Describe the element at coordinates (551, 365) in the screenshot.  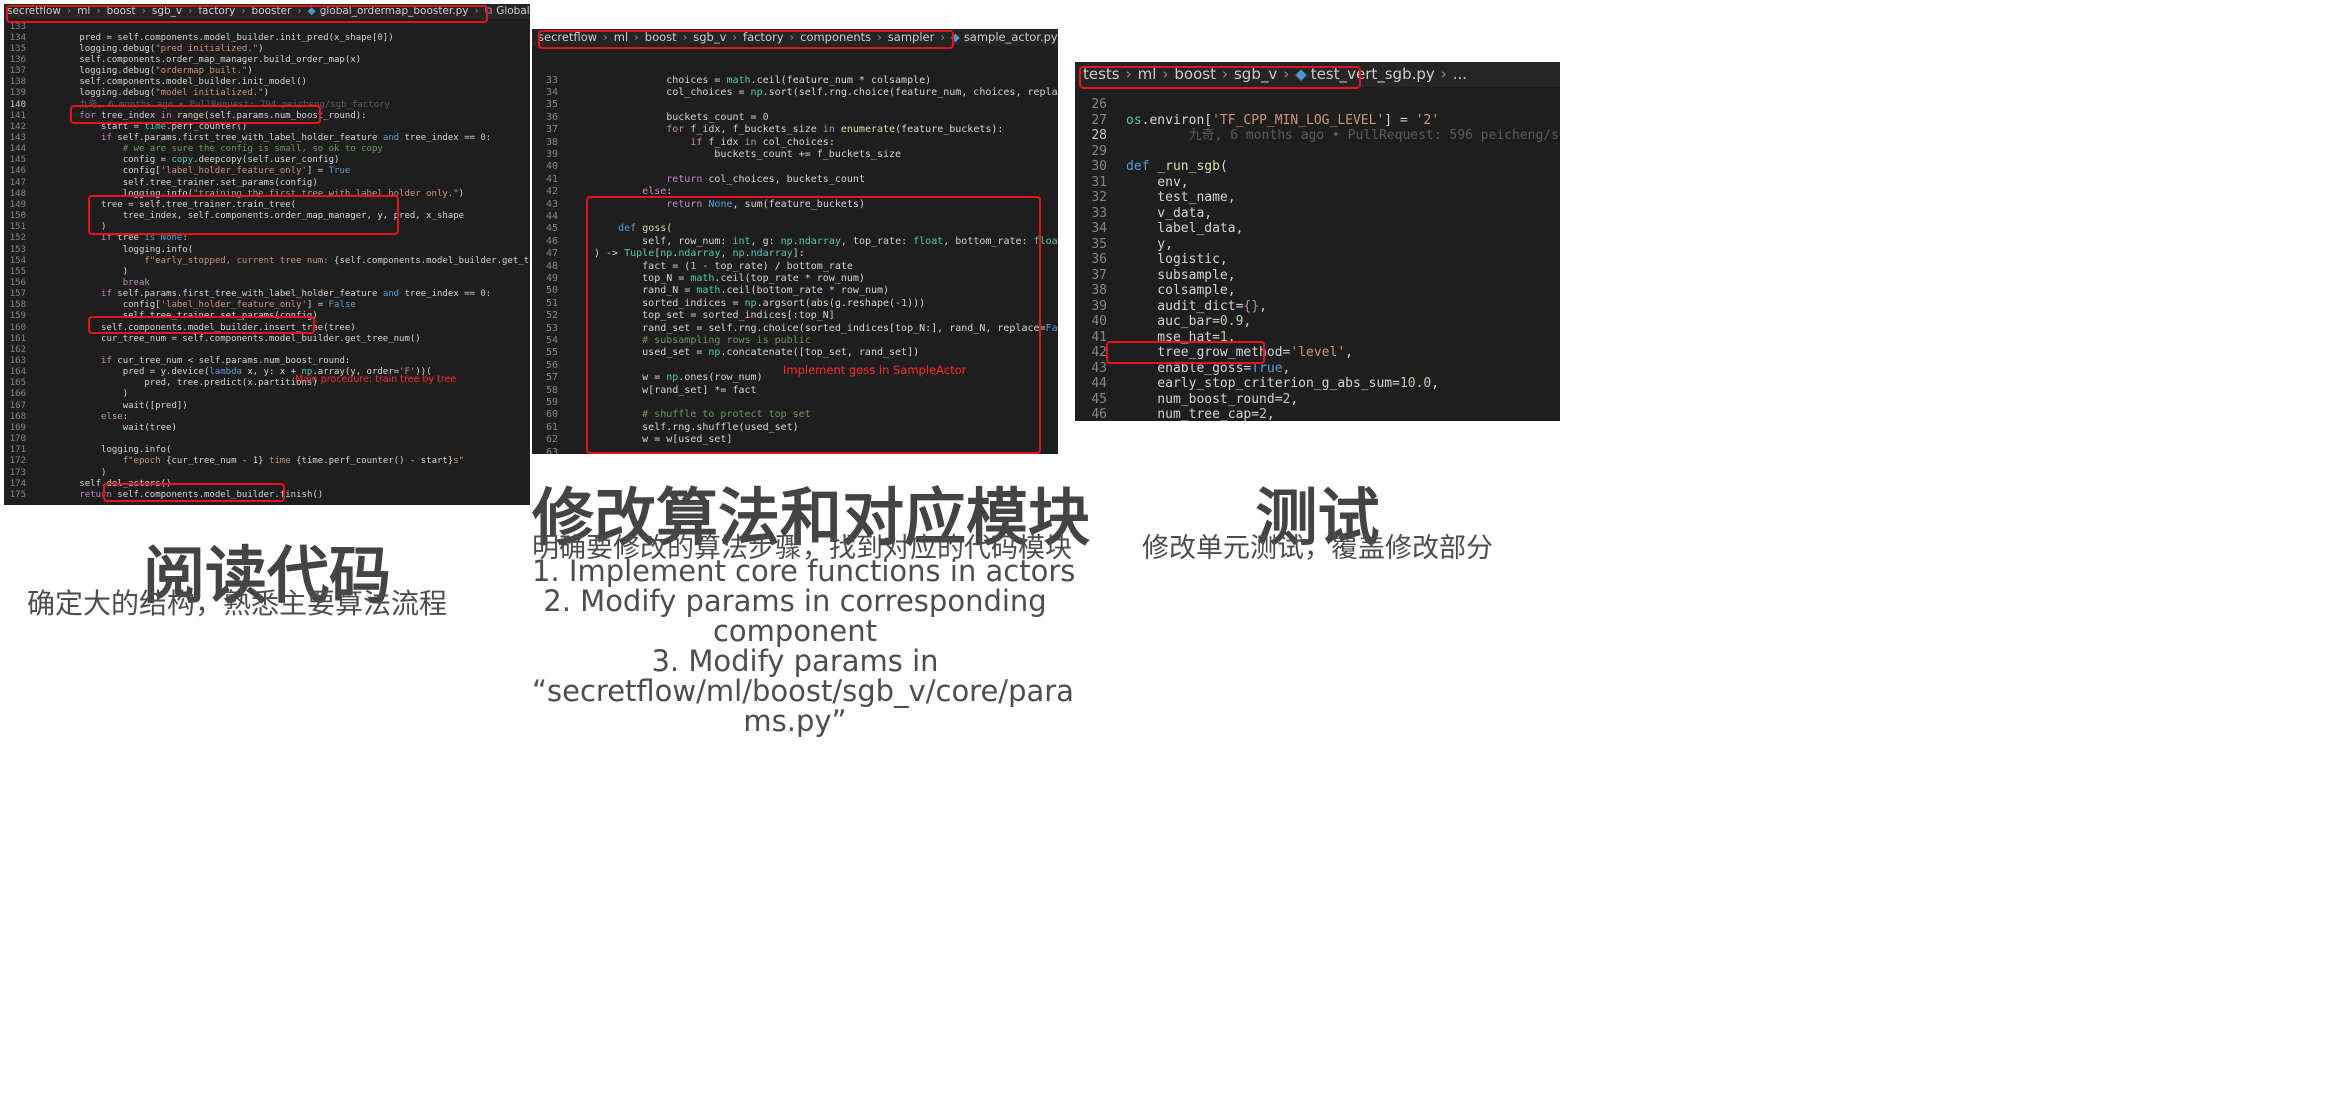
I see `line-number: 56` at that location.